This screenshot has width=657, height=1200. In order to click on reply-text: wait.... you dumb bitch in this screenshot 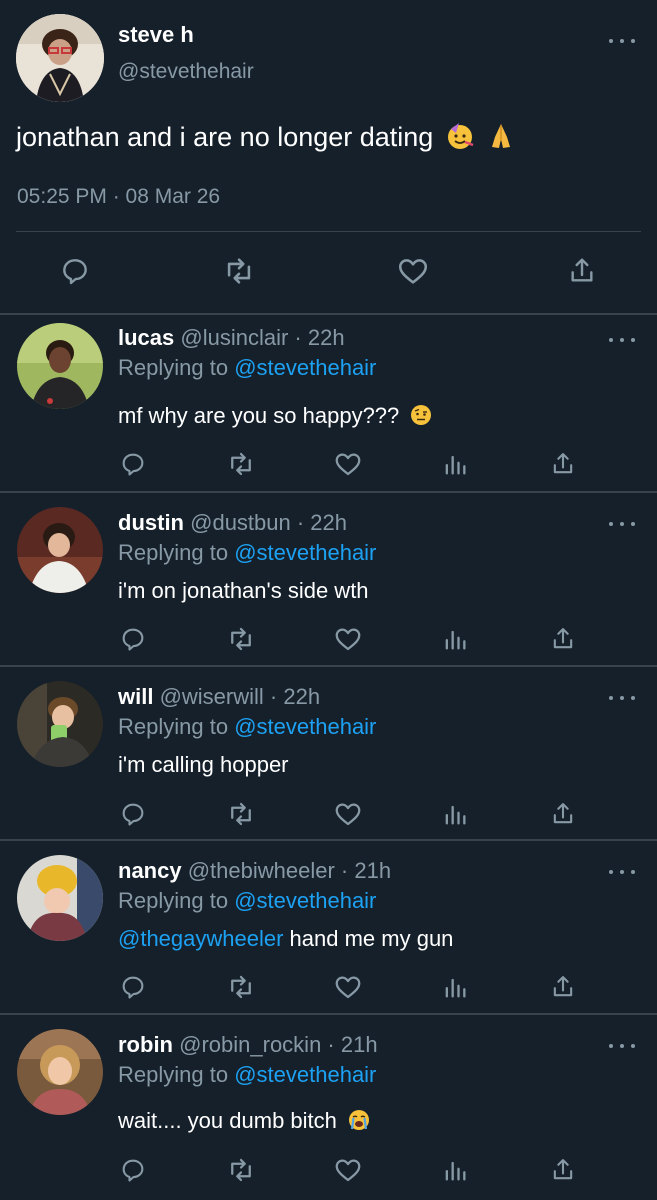, I will do `click(244, 1121)`.